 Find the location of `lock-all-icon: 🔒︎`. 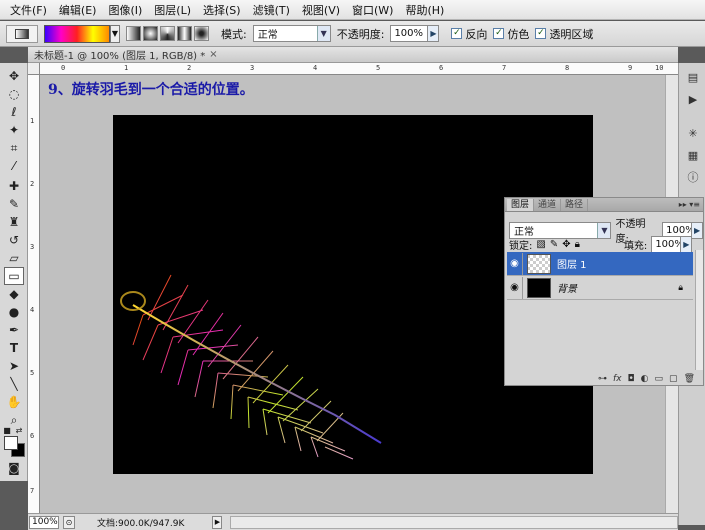

lock-all-icon: 🔒︎ is located at coordinates (577, 244).